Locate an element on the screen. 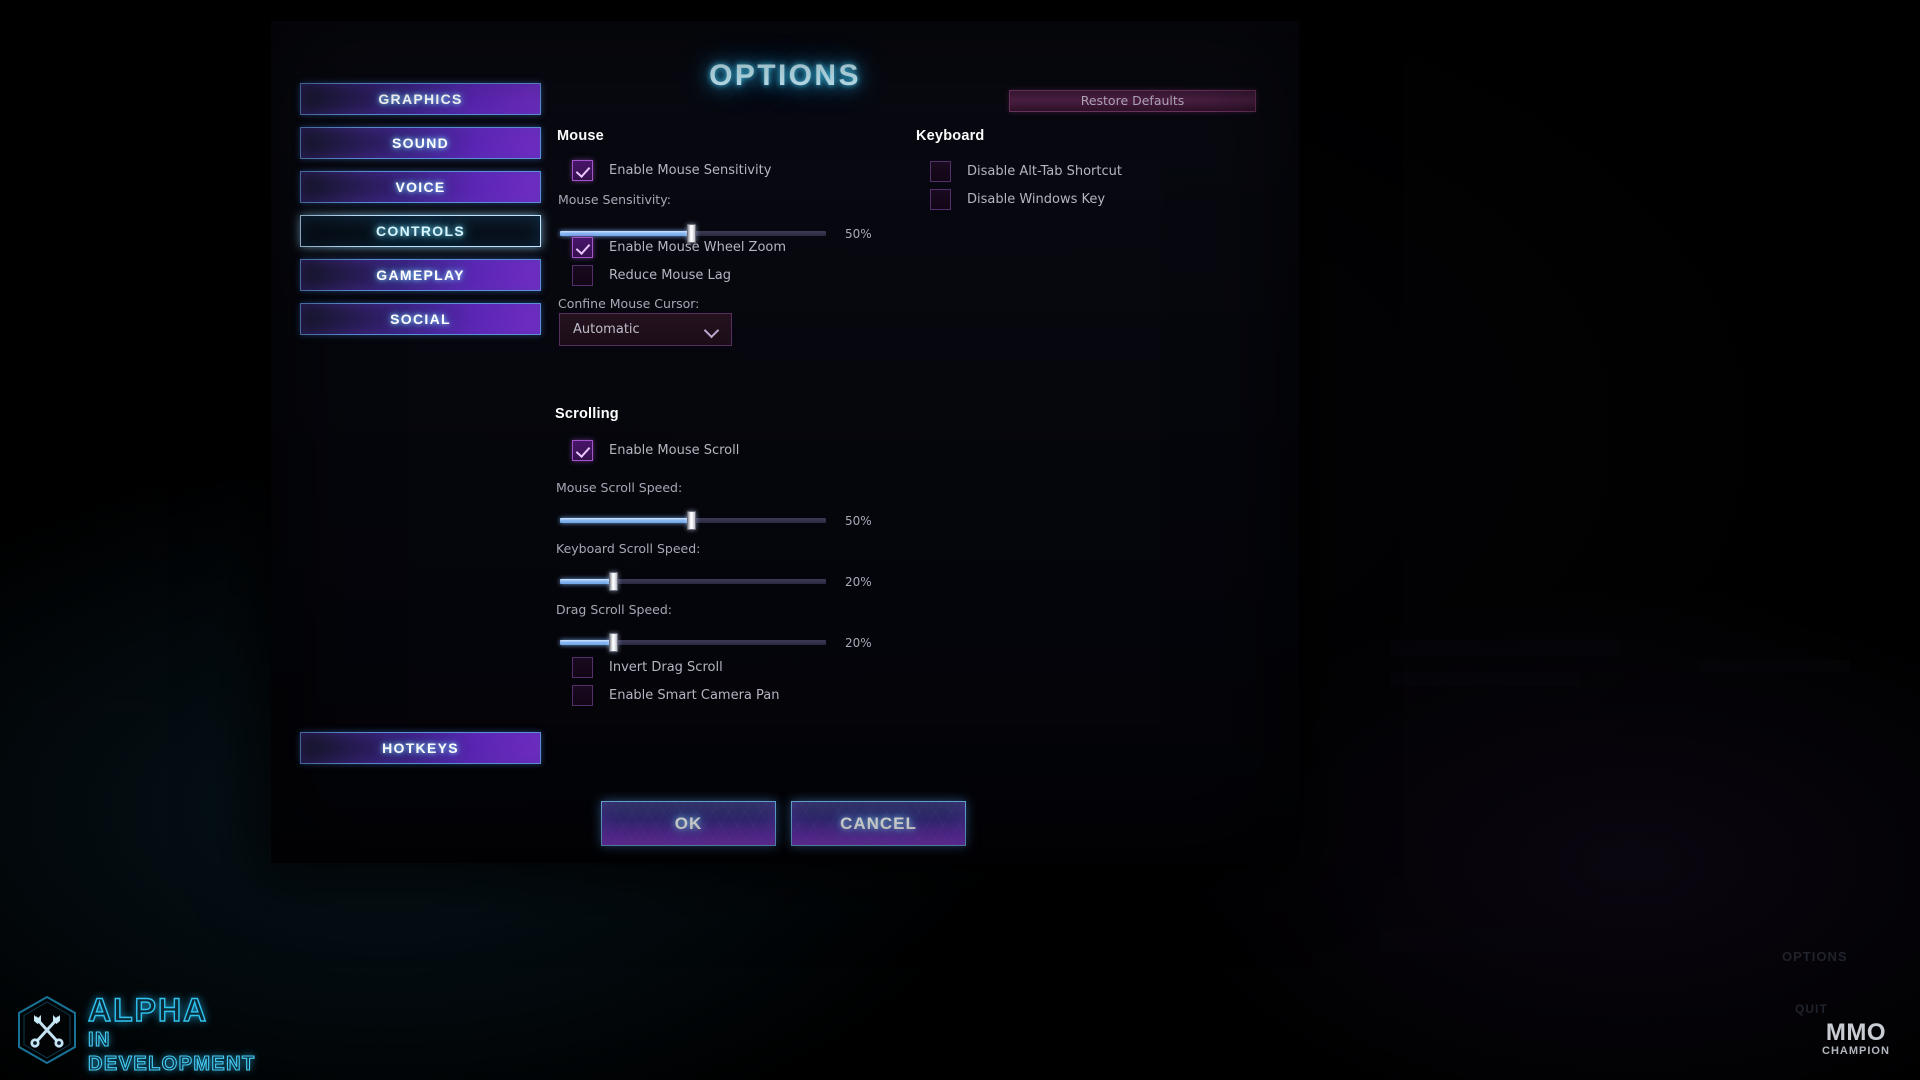  confine-mouse-cursor-dropdown: Automatic is located at coordinates (645, 329).